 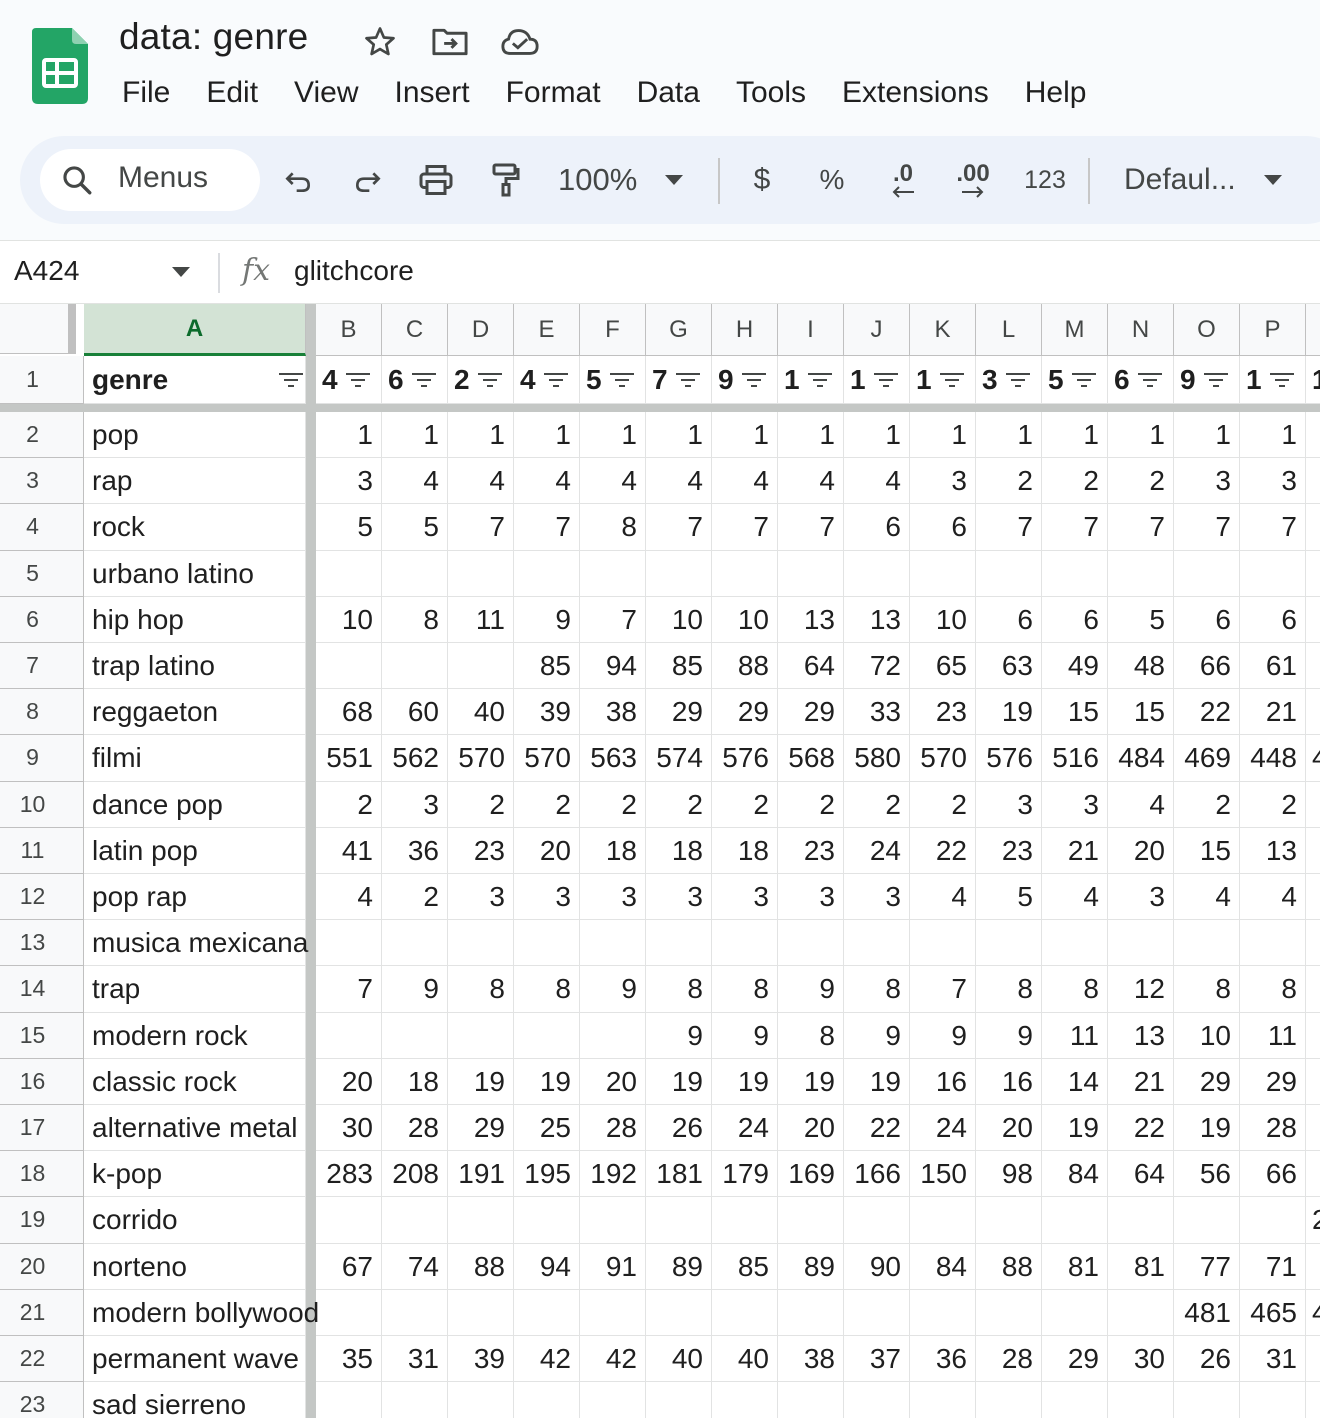 What do you see at coordinates (1273, 619) in the screenshot?
I see `value-cell: 6` at bounding box center [1273, 619].